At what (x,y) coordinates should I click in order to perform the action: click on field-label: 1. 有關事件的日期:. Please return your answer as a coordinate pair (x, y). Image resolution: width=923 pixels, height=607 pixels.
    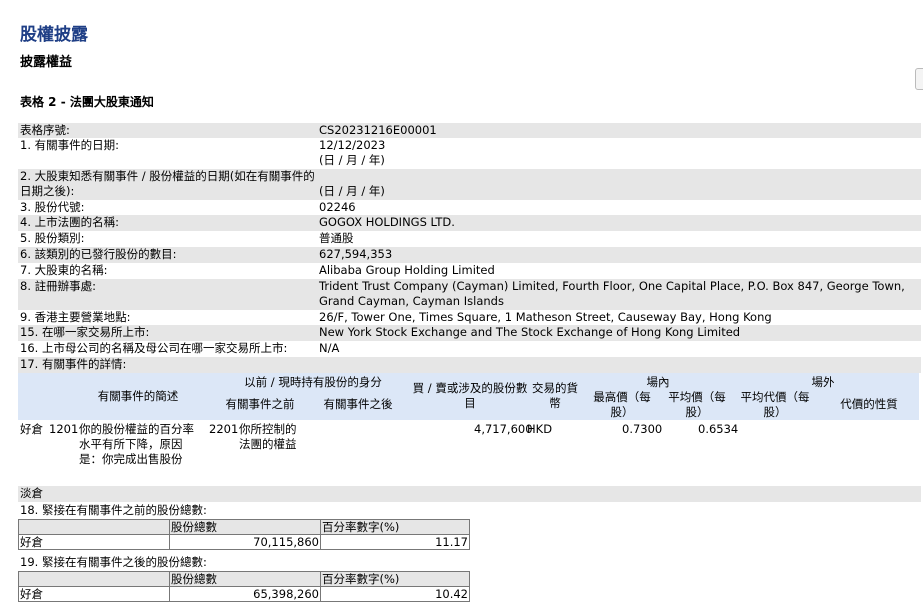
    Looking at the image, I should click on (70, 145).